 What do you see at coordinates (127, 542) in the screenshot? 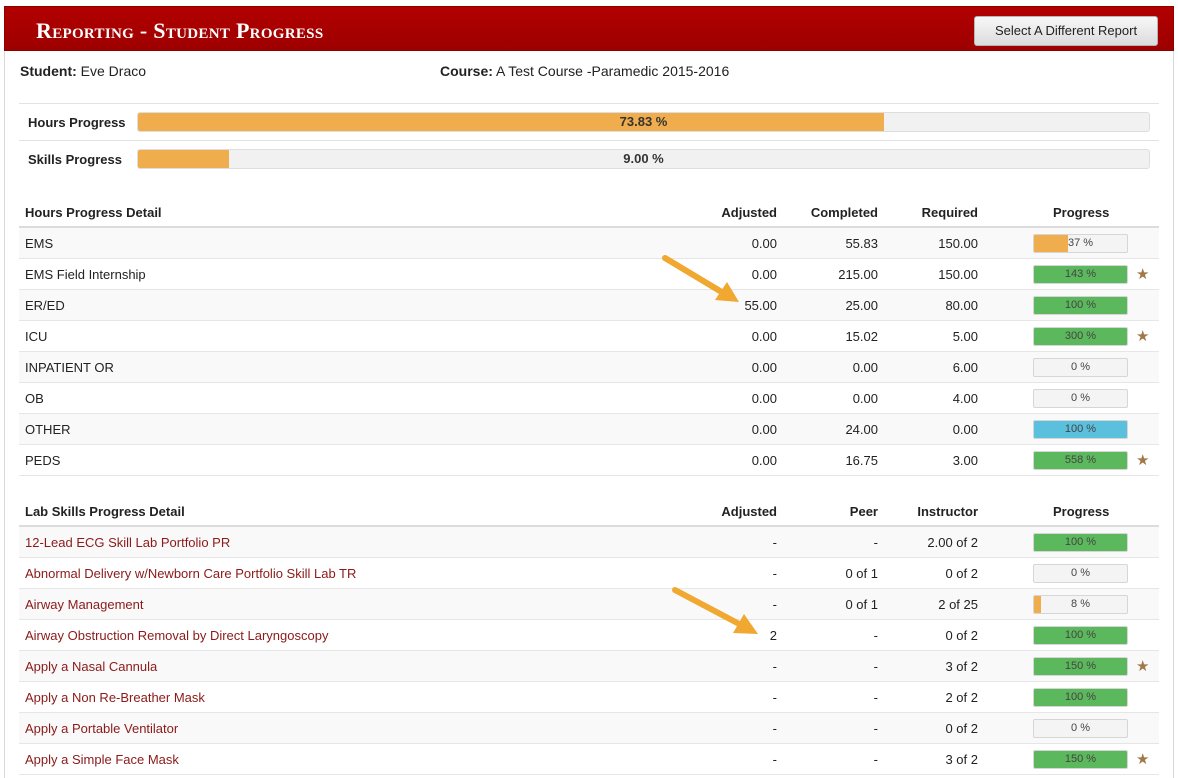
I see `skill-name-link: 12-Lead ECG Skill Lab Portfolio PR` at bounding box center [127, 542].